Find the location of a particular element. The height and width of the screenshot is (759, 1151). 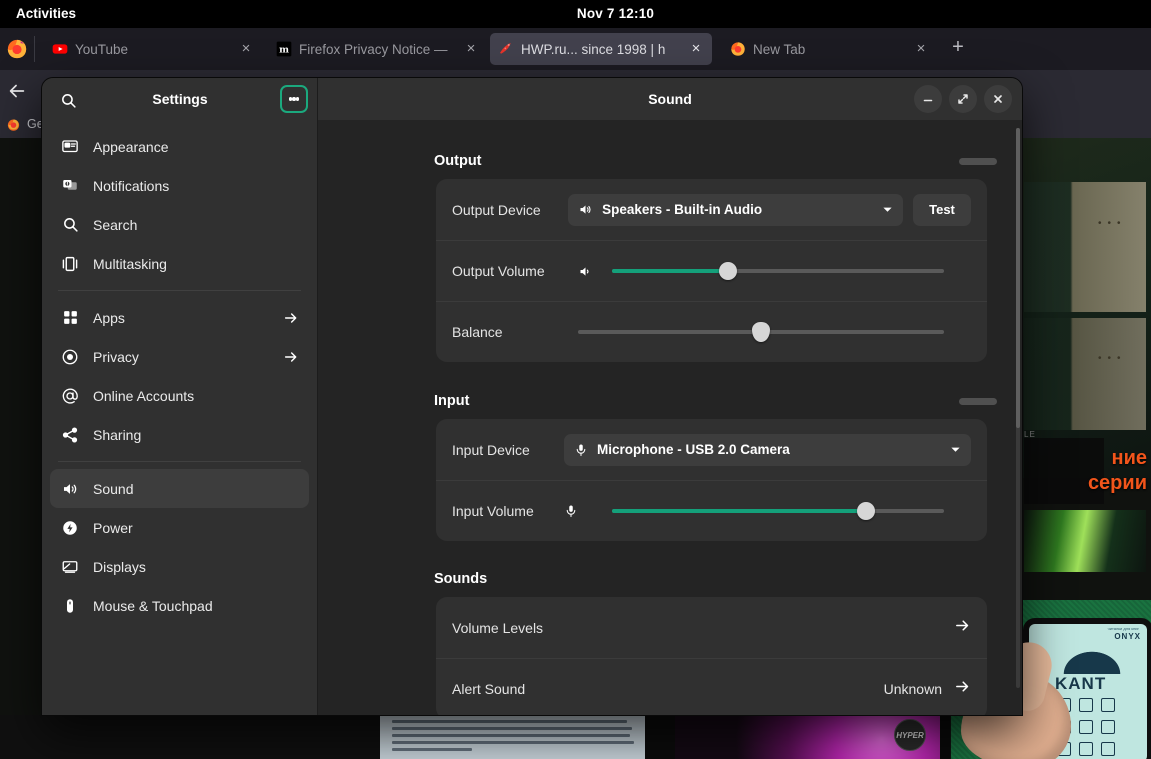

page-hero-image: ••• ••• LE ние серии is located at coordinates (1083, 355).